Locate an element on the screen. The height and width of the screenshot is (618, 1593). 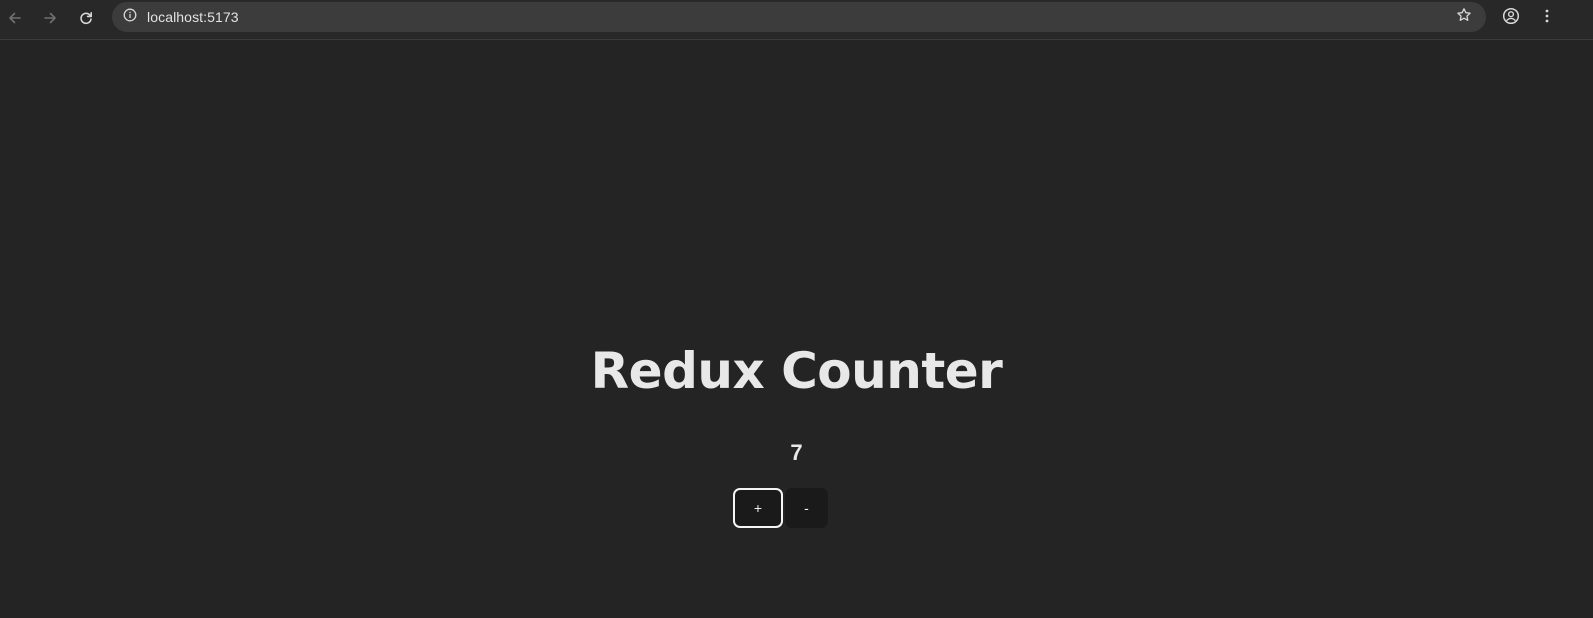
info-circle-icon is located at coordinates (130, 17).